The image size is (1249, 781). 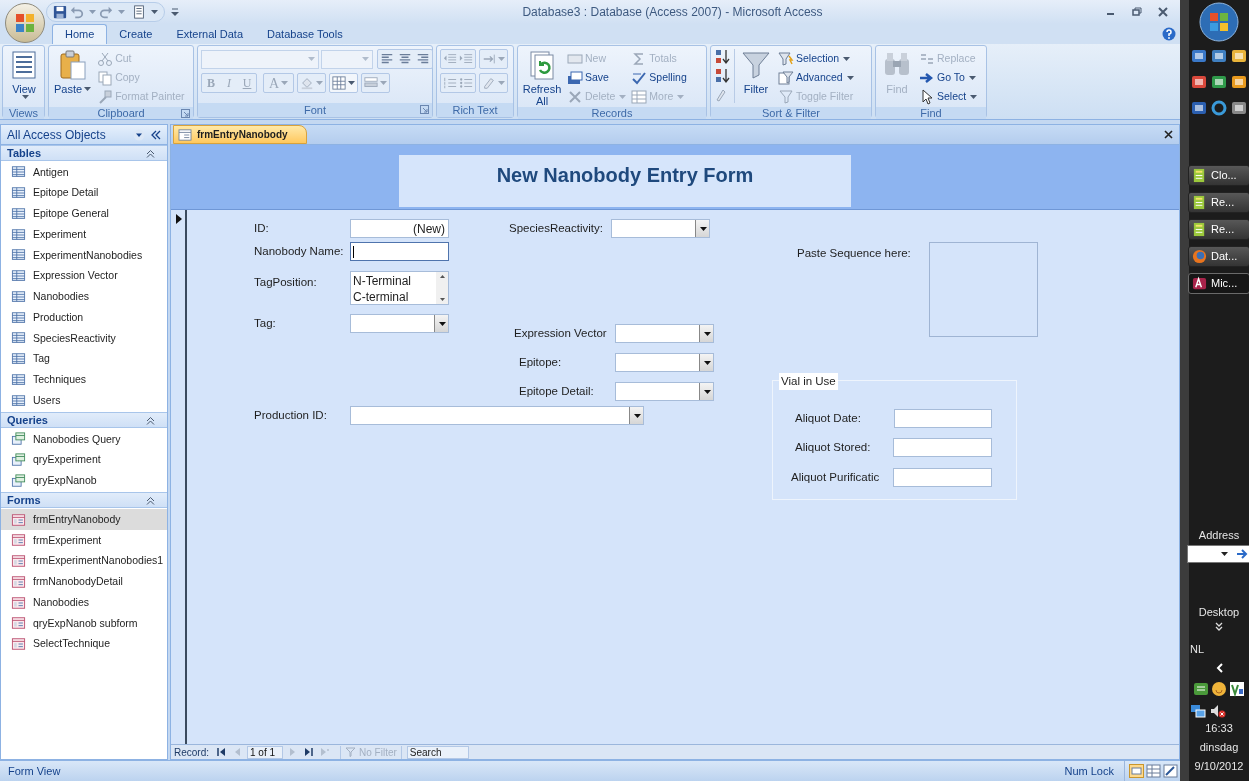 I want to click on ribbon-button: Spelling, so click(x=659, y=77).